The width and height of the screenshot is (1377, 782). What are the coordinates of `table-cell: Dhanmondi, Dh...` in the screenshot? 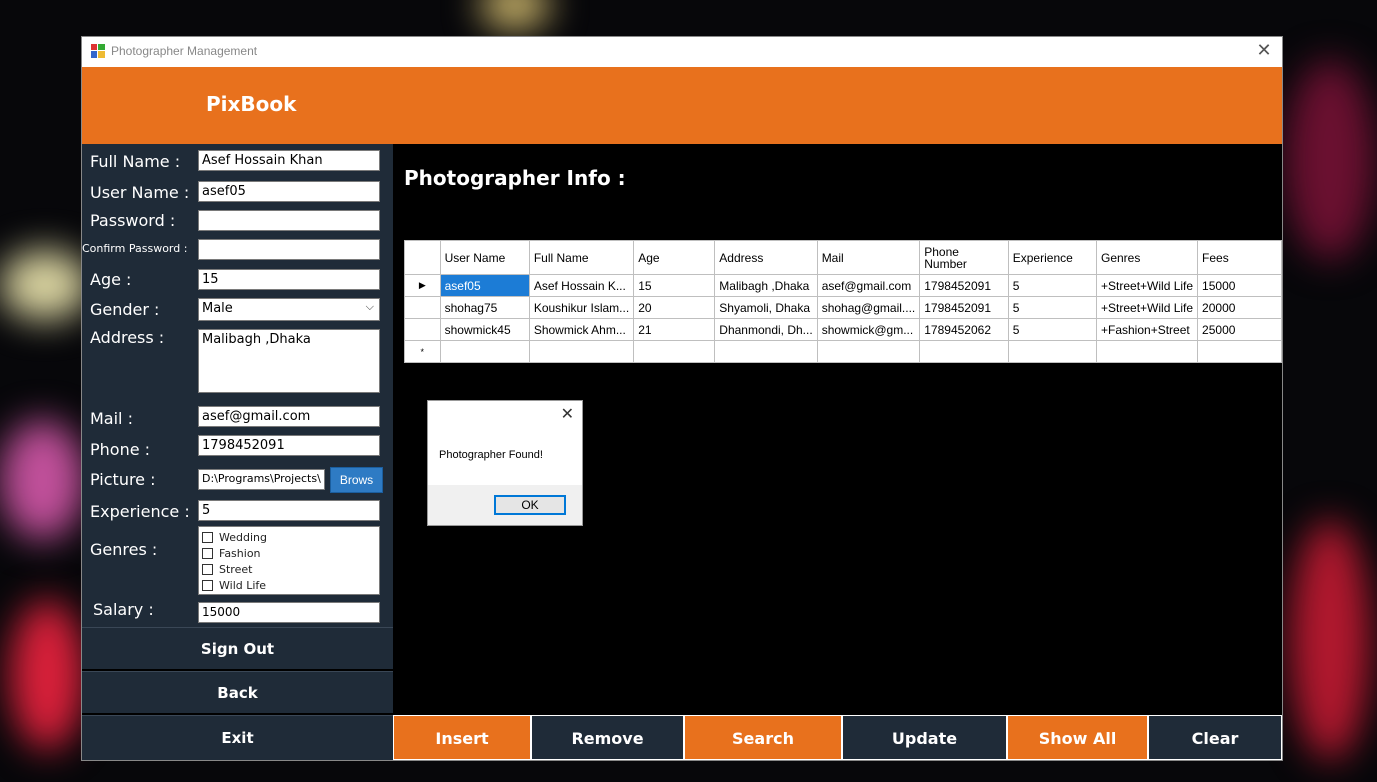 It's located at (766, 329).